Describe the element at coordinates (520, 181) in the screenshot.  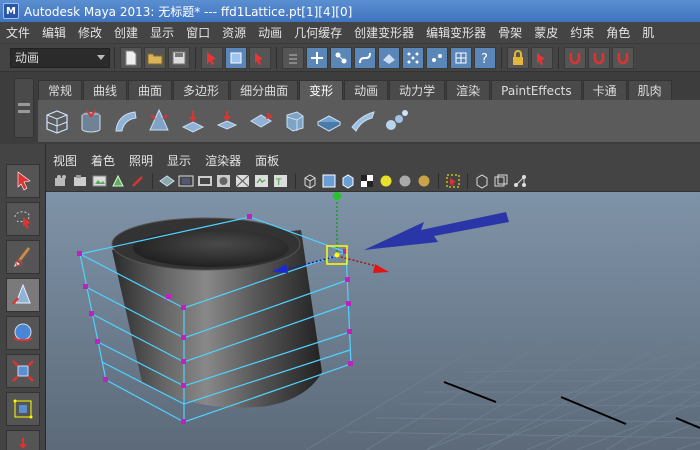
I see `xray-joints-icon` at that location.